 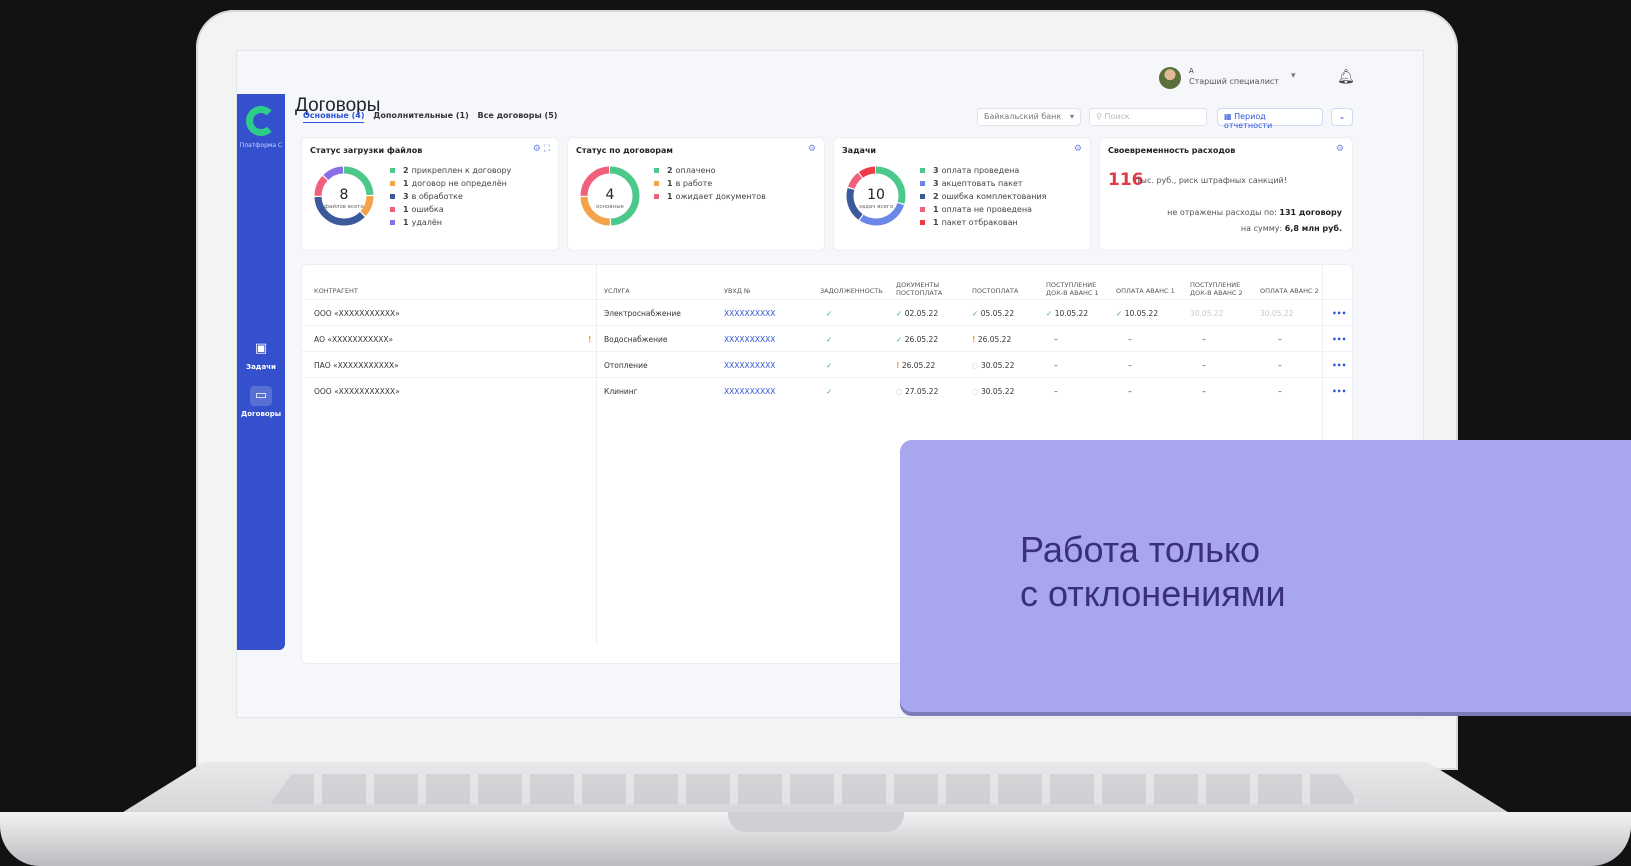 I want to click on legend-item: 1в работе, so click(x=710, y=183).